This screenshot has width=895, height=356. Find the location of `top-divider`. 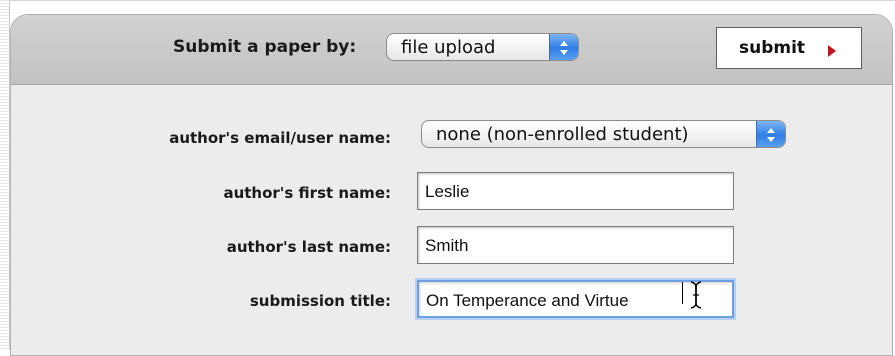

top-divider is located at coordinates (452, 0).